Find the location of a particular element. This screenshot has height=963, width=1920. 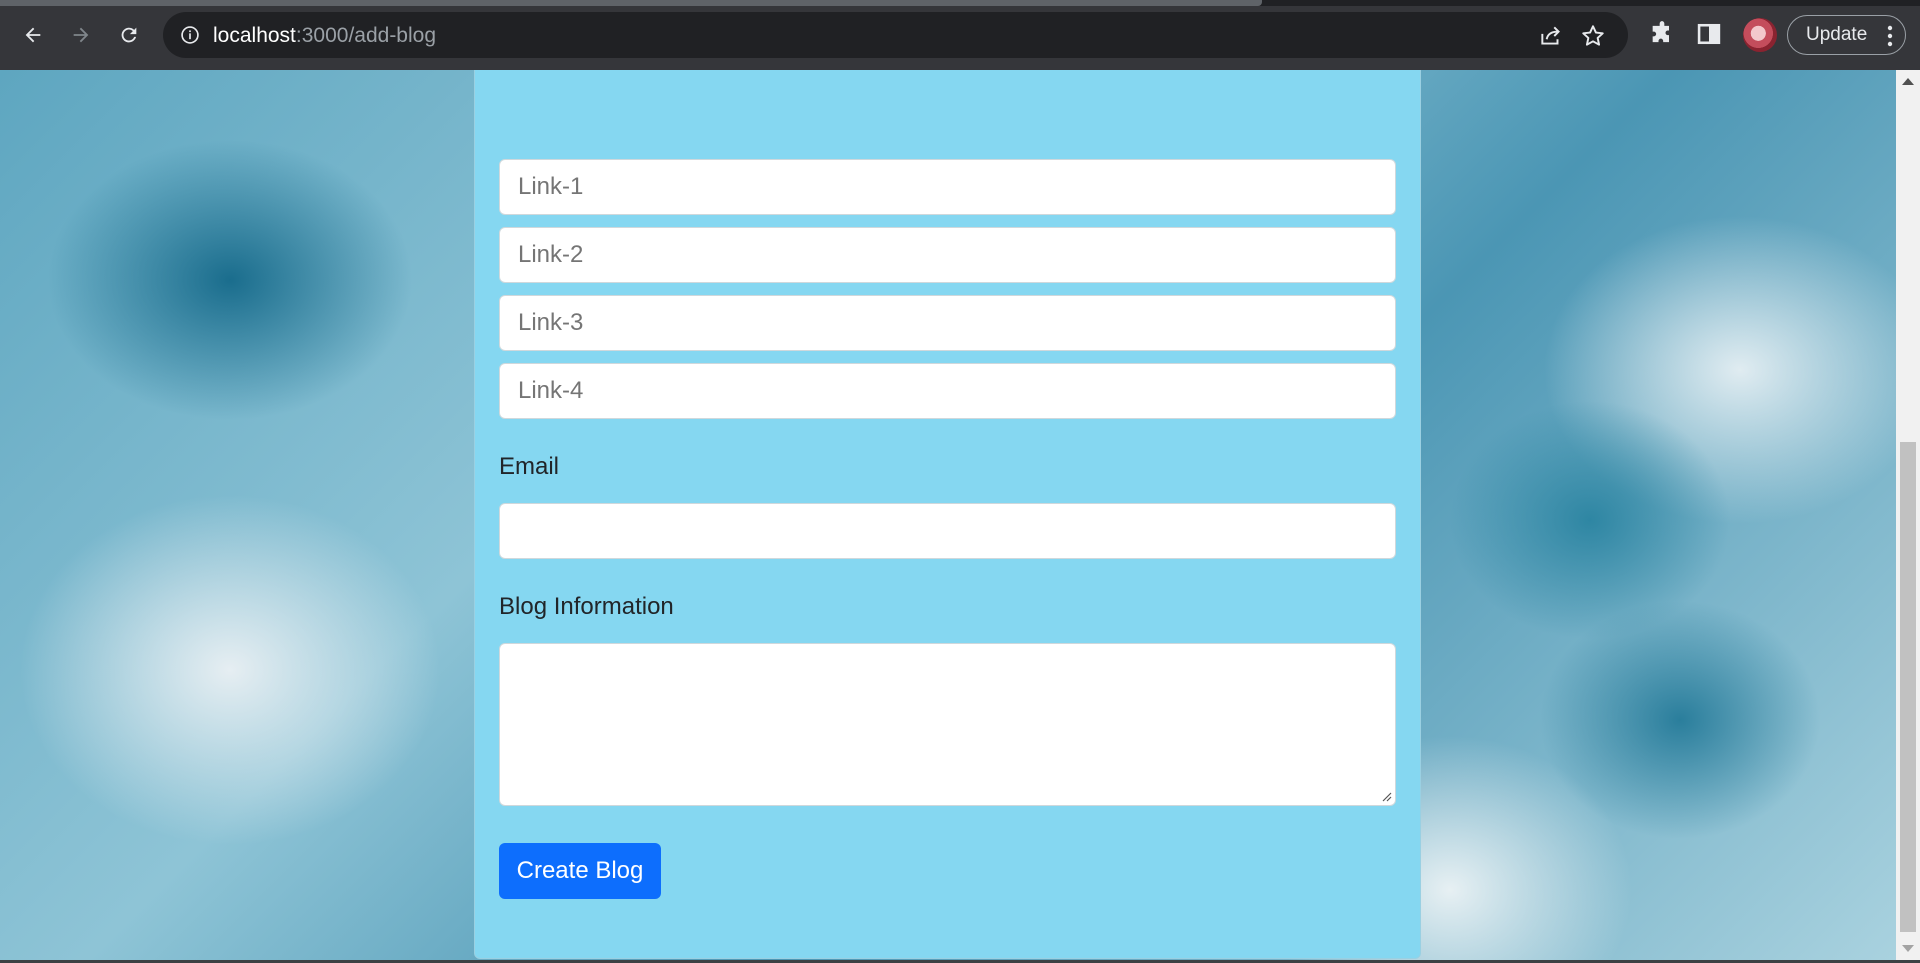

browser-toolbar: localhost:3000/add-blog Update is located at coordinates (960, 35).